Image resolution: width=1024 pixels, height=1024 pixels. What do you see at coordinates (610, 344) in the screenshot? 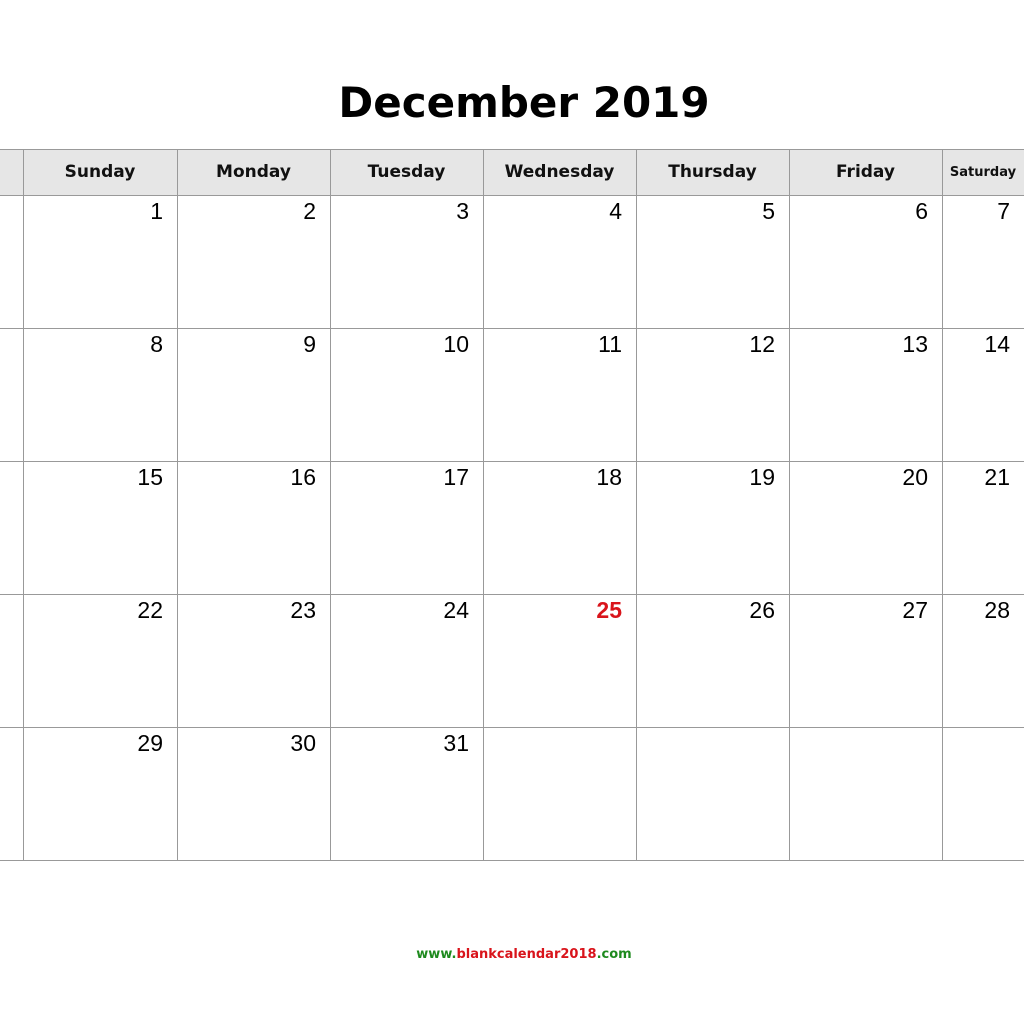
I see `day-number: 11` at bounding box center [610, 344].